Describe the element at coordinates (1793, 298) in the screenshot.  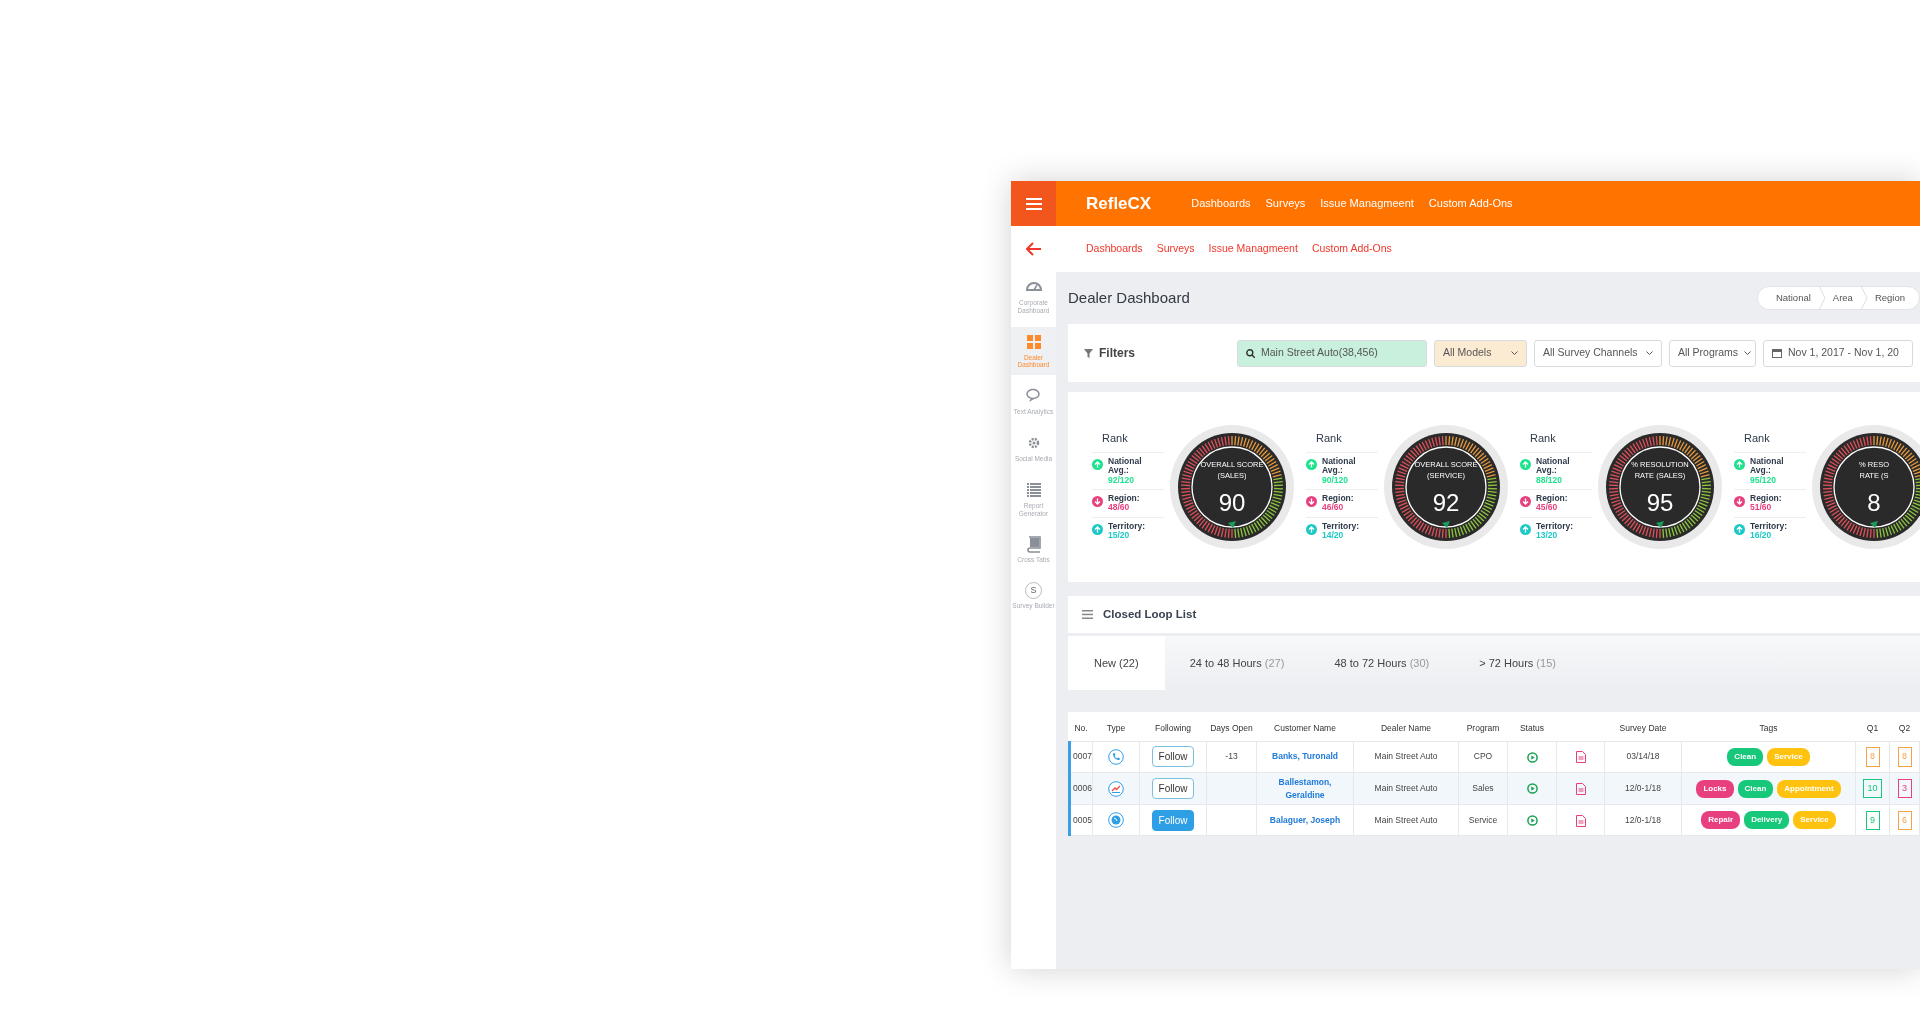
I see `breadcrumb-item: National` at that location.